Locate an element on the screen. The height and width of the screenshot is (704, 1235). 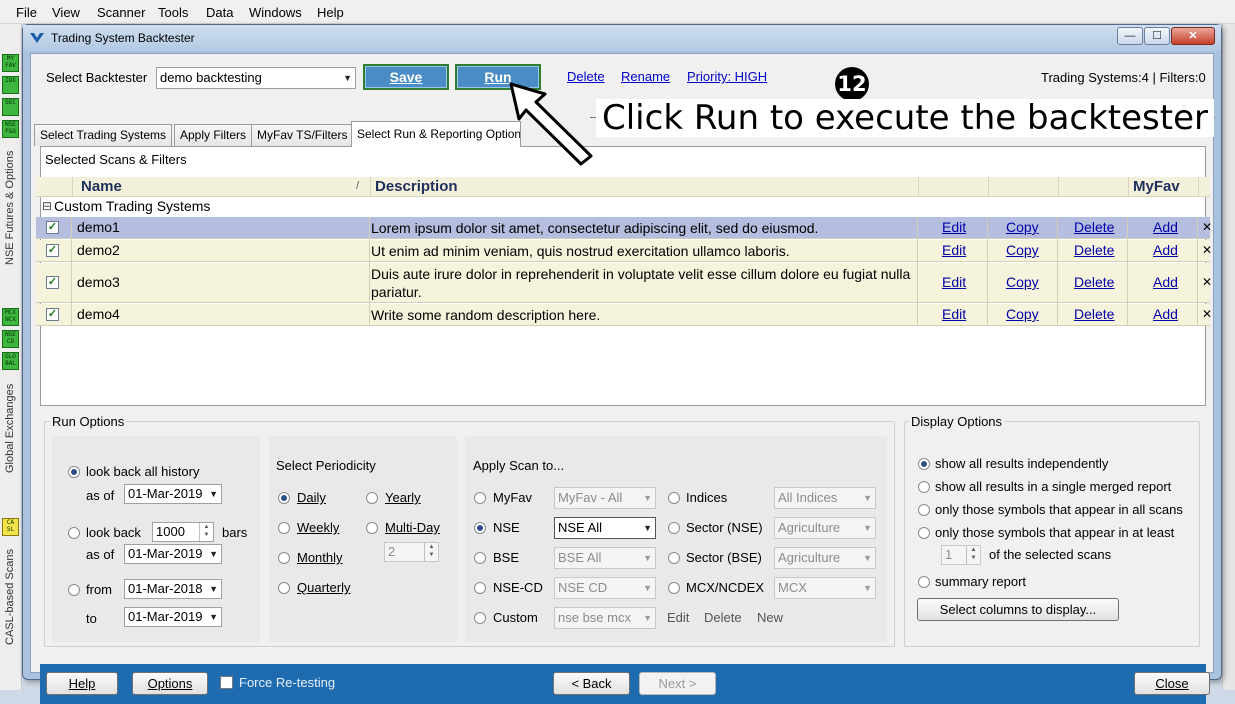
as-of-date-picker-2: 01-Mar-2019 ▼ is located at coordinates (173, 554).